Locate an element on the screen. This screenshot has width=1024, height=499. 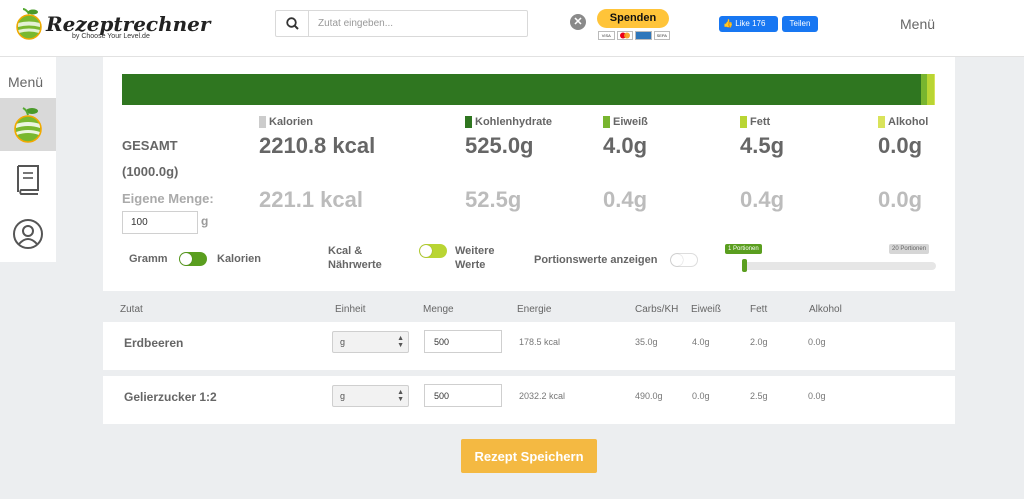
portions-min-badge: 1 Portionen is located at coordinates (743, 249).